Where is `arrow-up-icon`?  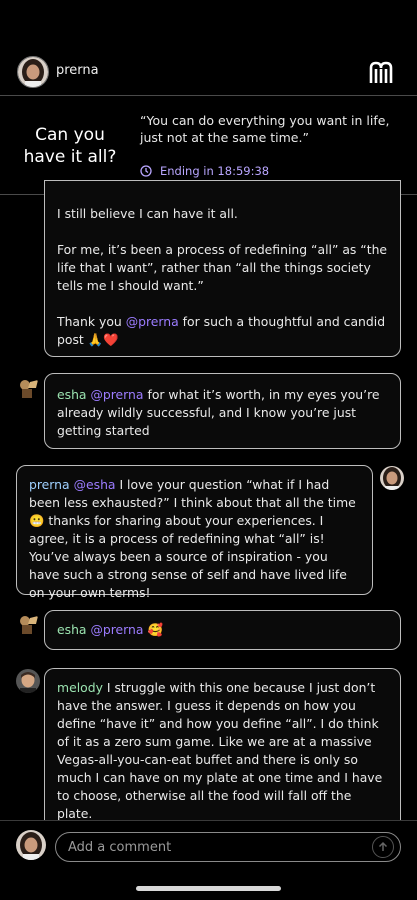 arrow-up-icon is located at coordinates (383, 846).